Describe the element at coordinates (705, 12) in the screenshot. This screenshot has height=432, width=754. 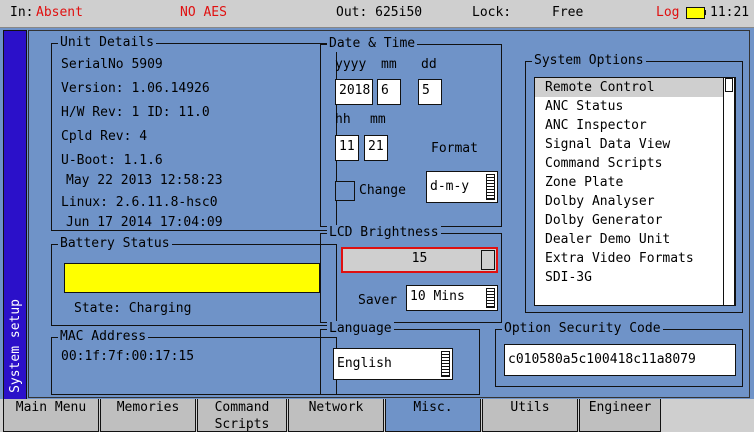
I see `battery-tip-icon` at that location.